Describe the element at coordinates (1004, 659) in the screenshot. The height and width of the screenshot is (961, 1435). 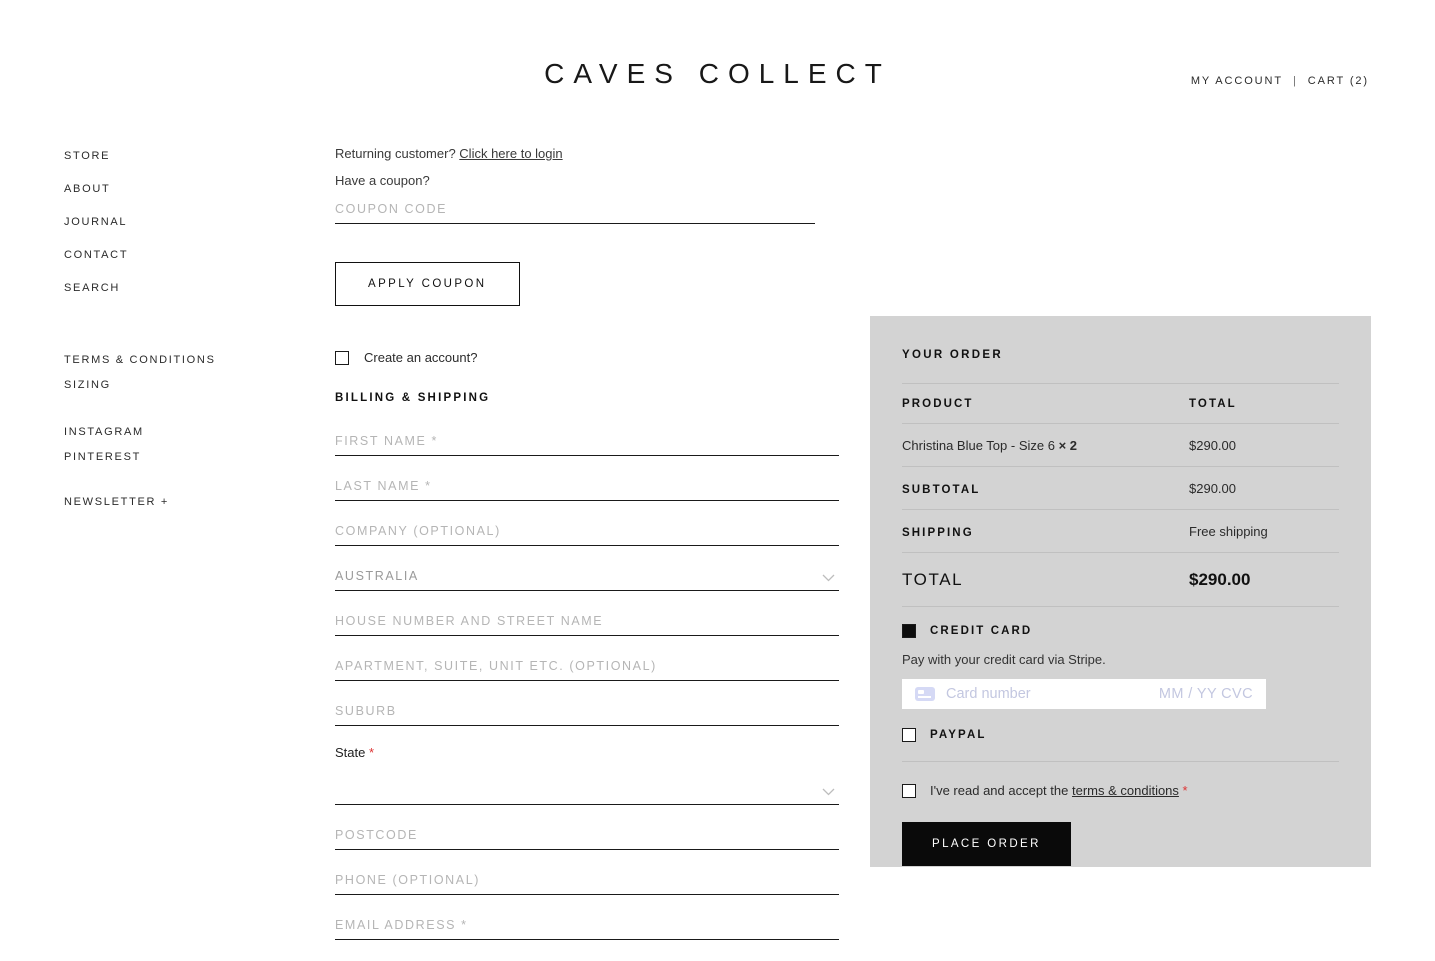
I see `credit-card-description: Pay with your credit card via Stripe.` at that location.